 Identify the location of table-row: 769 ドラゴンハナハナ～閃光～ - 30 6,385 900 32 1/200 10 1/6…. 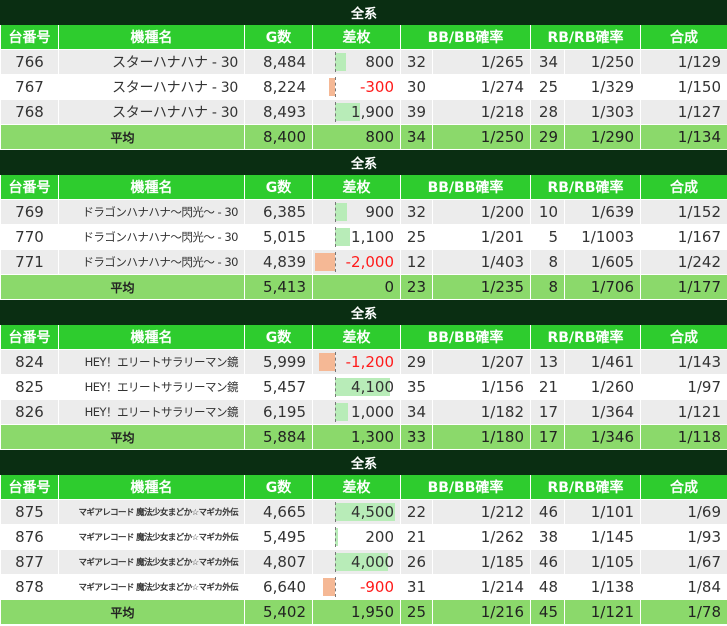
(363, 212).